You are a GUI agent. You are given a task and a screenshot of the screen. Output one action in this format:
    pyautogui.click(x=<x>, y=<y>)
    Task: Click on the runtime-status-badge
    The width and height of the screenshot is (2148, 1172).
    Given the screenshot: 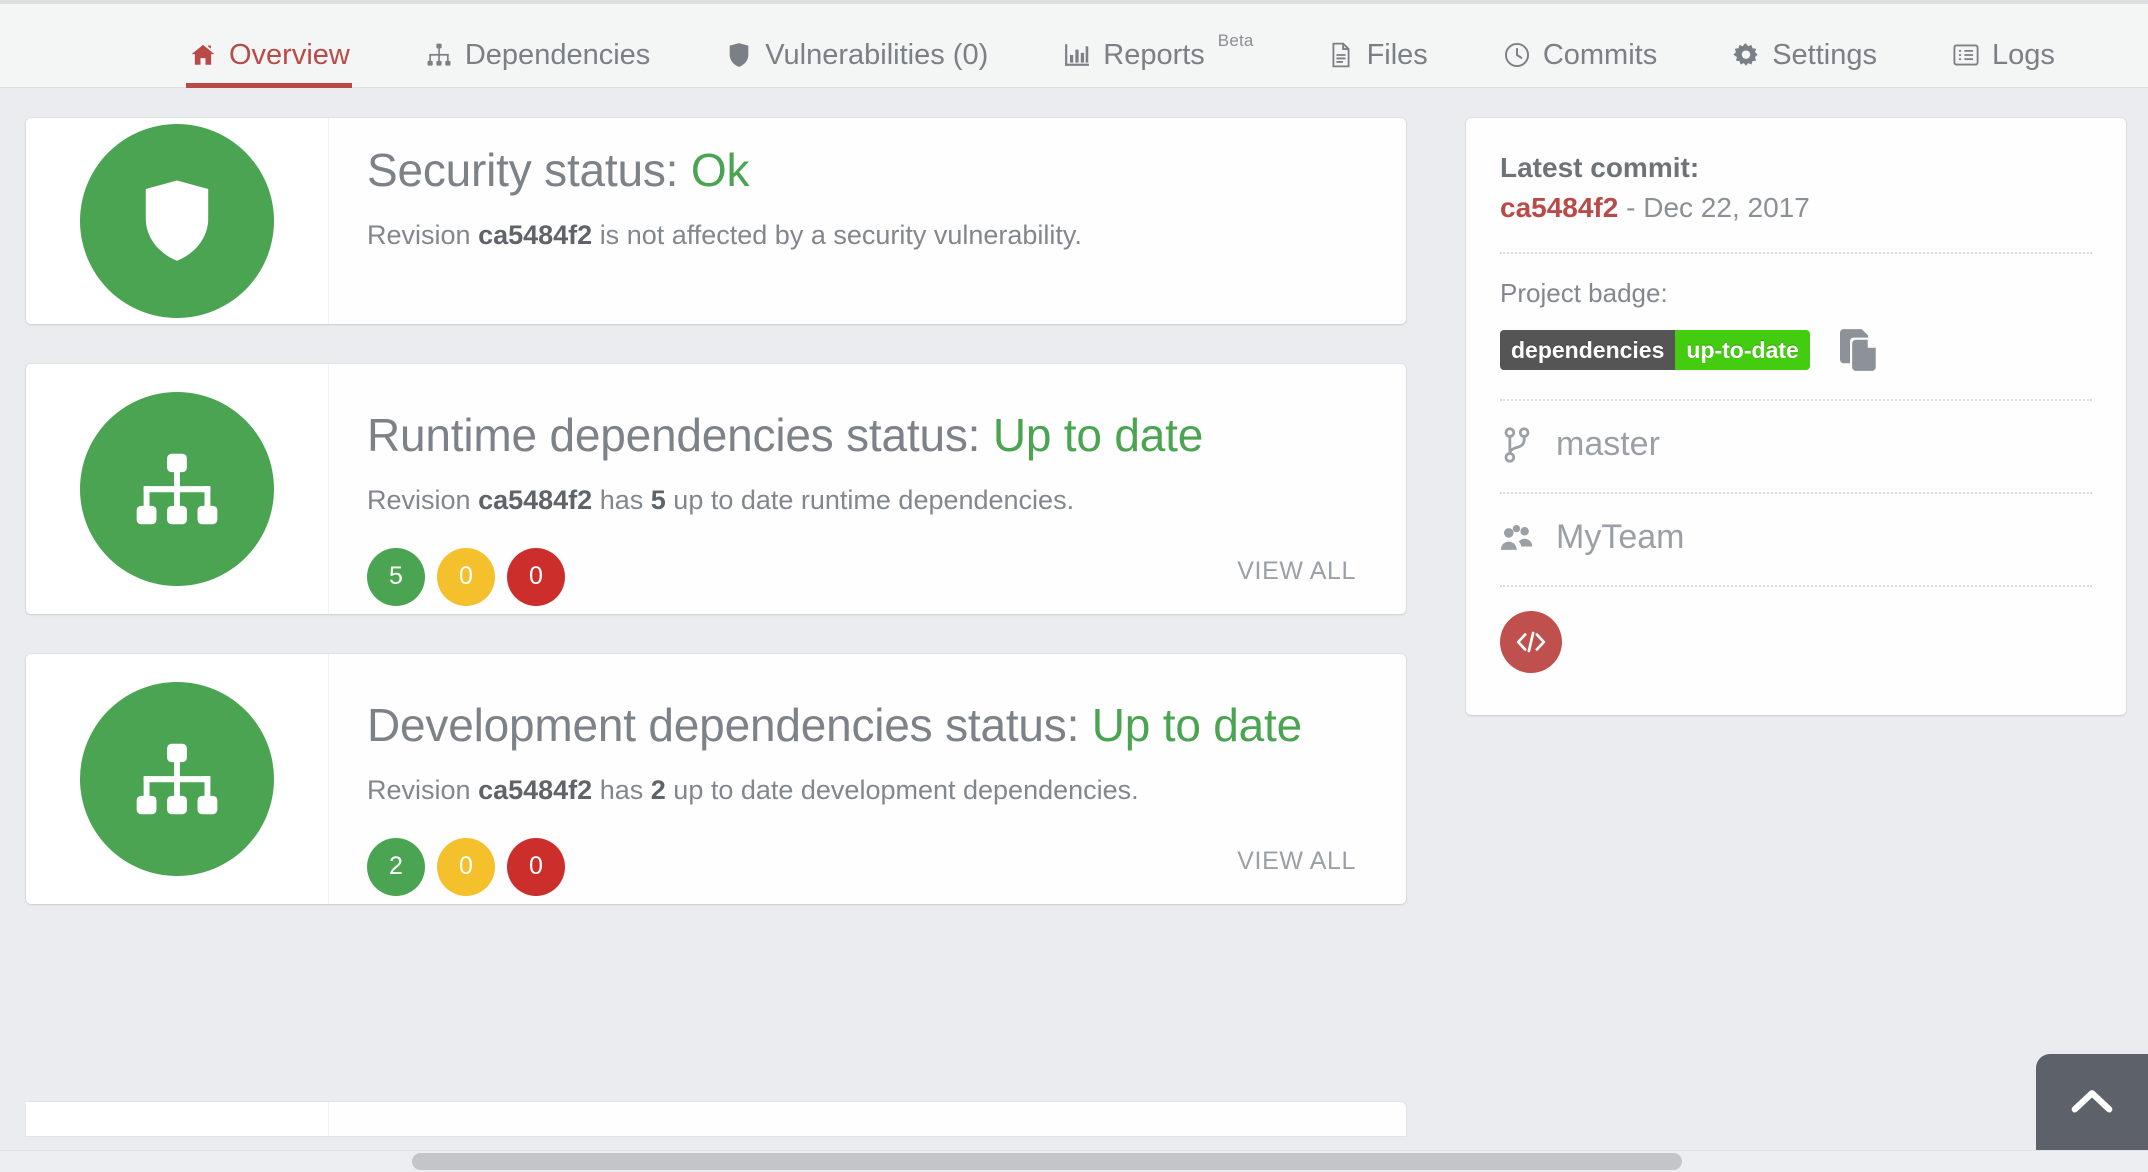 What is the action you would take?
    pyautogui.click(x=177, y=489)
    